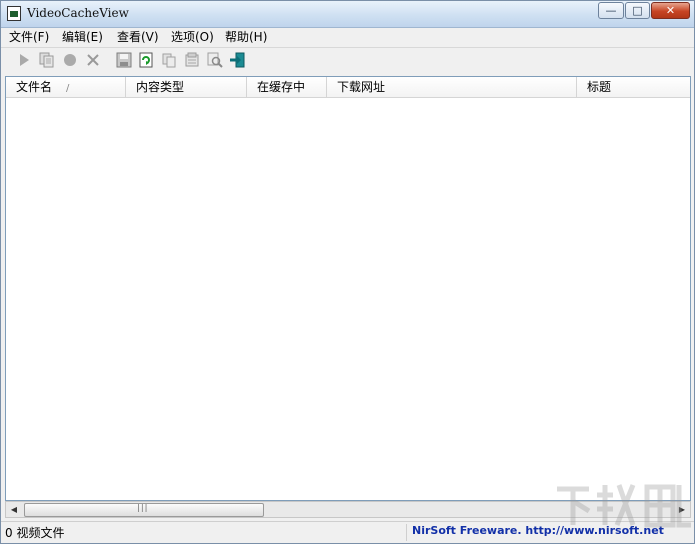  I want to click on save-icon, so click(124, 60).